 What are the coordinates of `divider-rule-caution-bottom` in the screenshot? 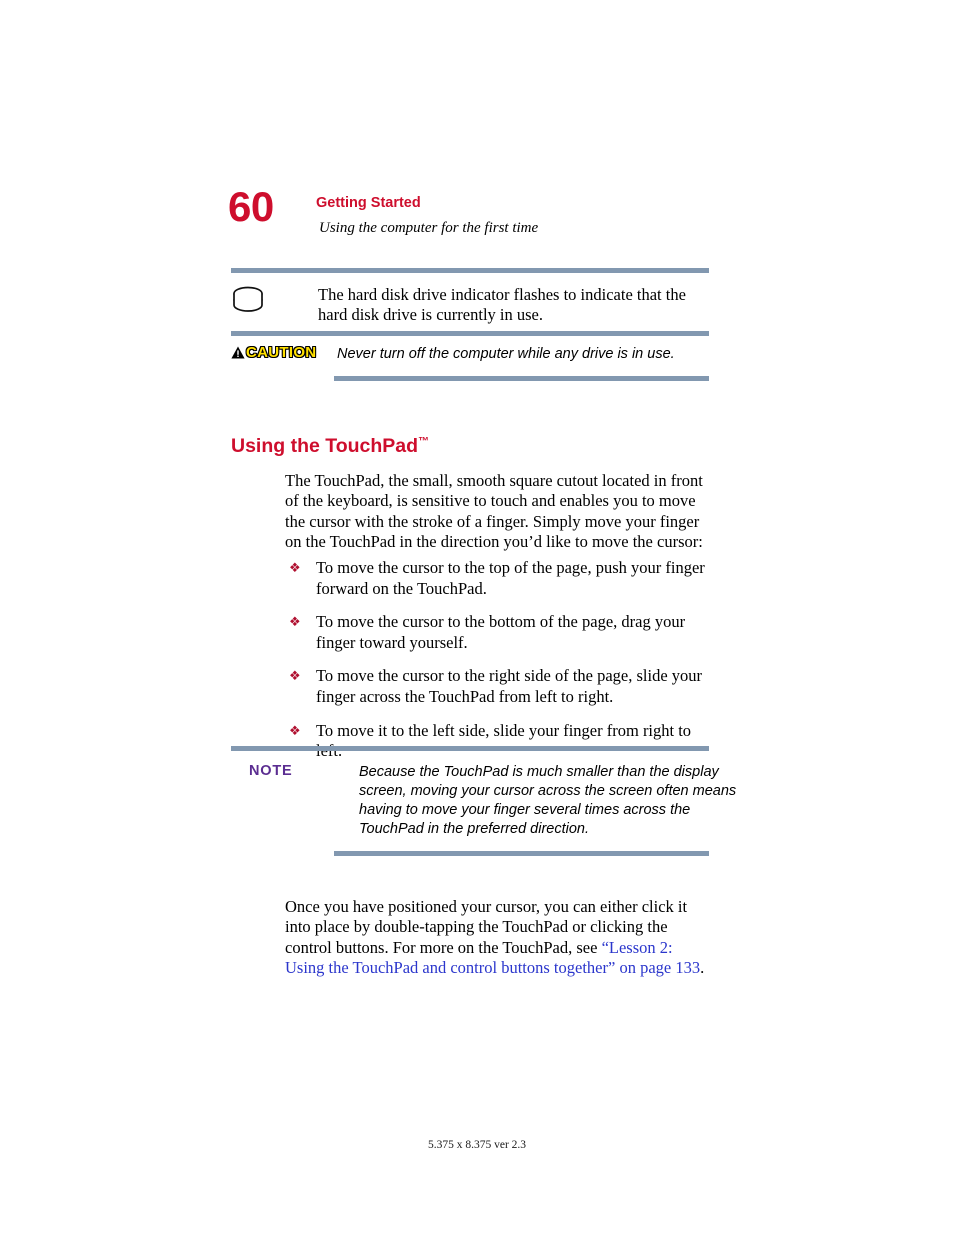 It's located at (521, 378).